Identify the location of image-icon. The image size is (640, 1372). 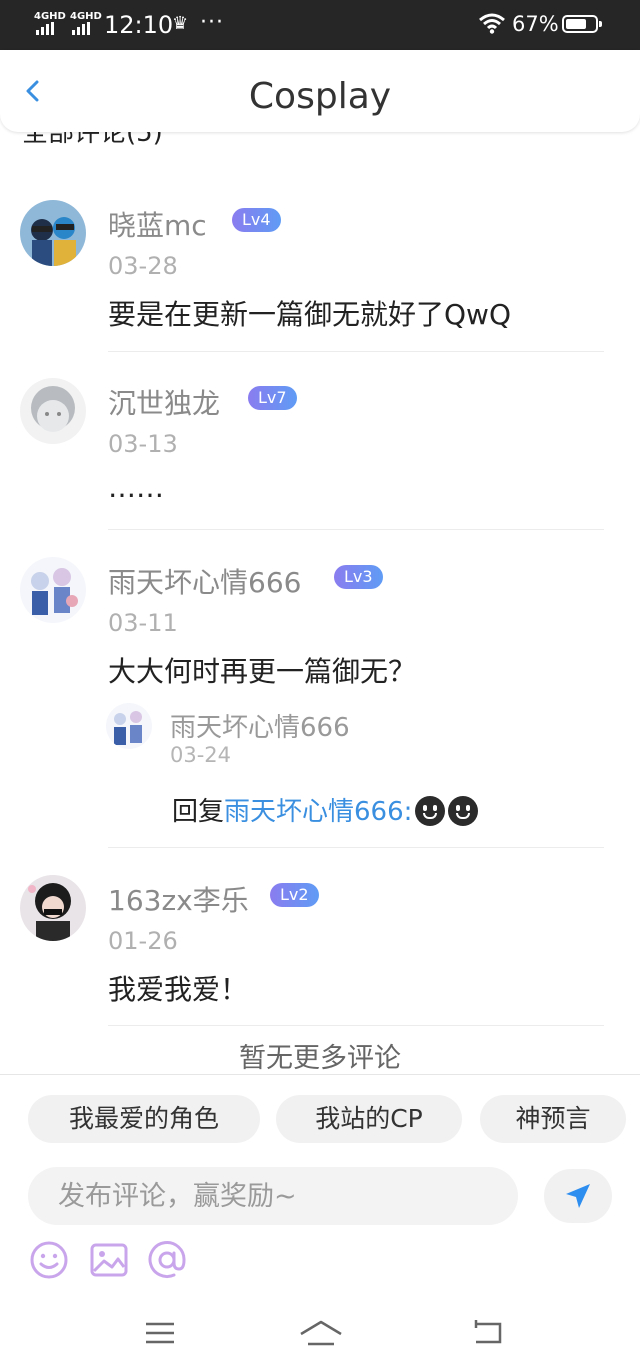
(109, 1260).